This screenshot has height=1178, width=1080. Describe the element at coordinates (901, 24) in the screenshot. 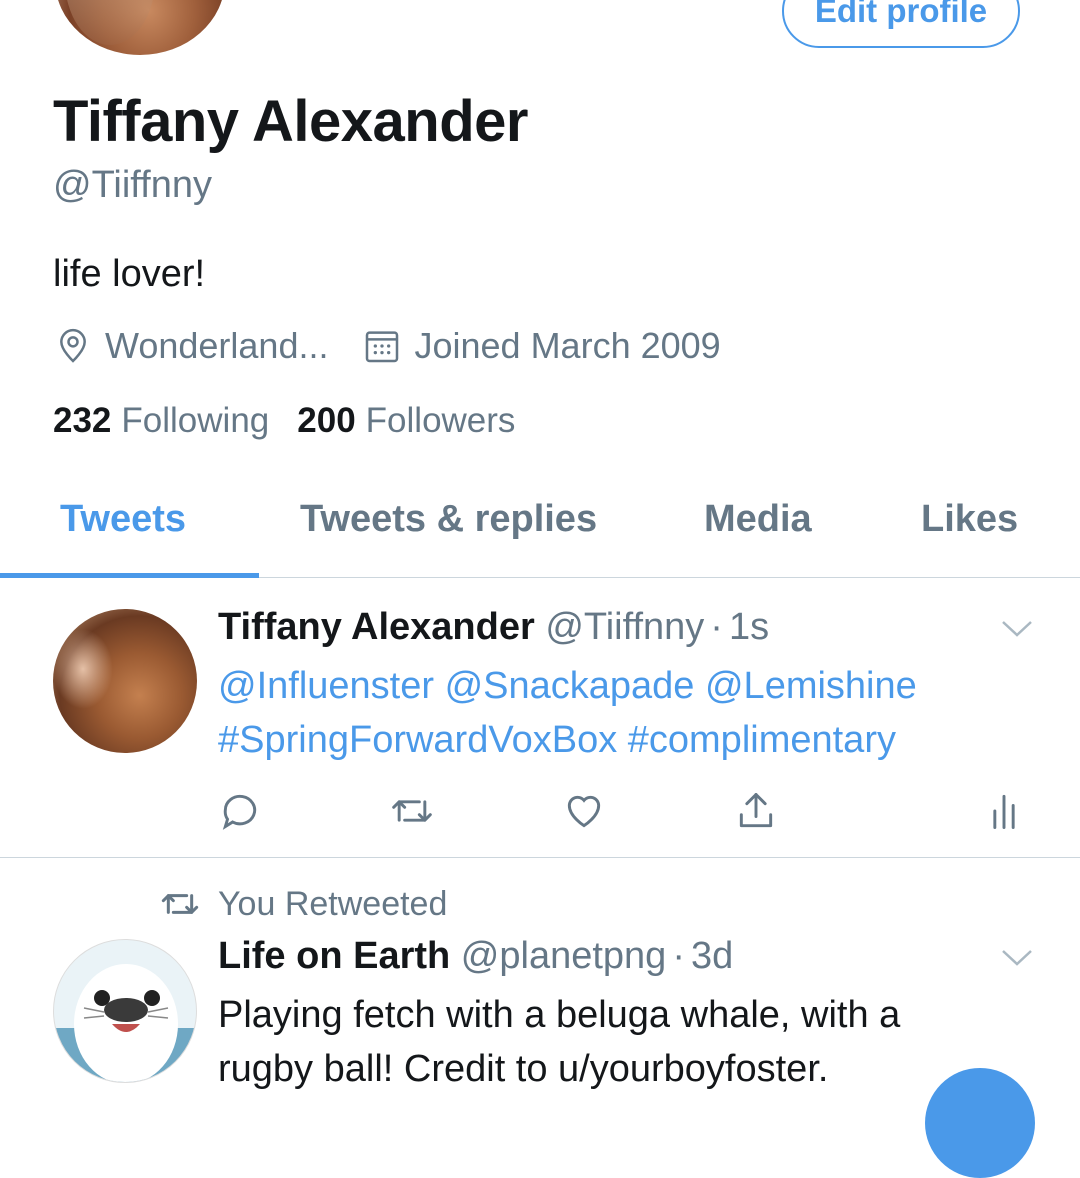

I see `edit-profile-button: Edit profile` at that location.